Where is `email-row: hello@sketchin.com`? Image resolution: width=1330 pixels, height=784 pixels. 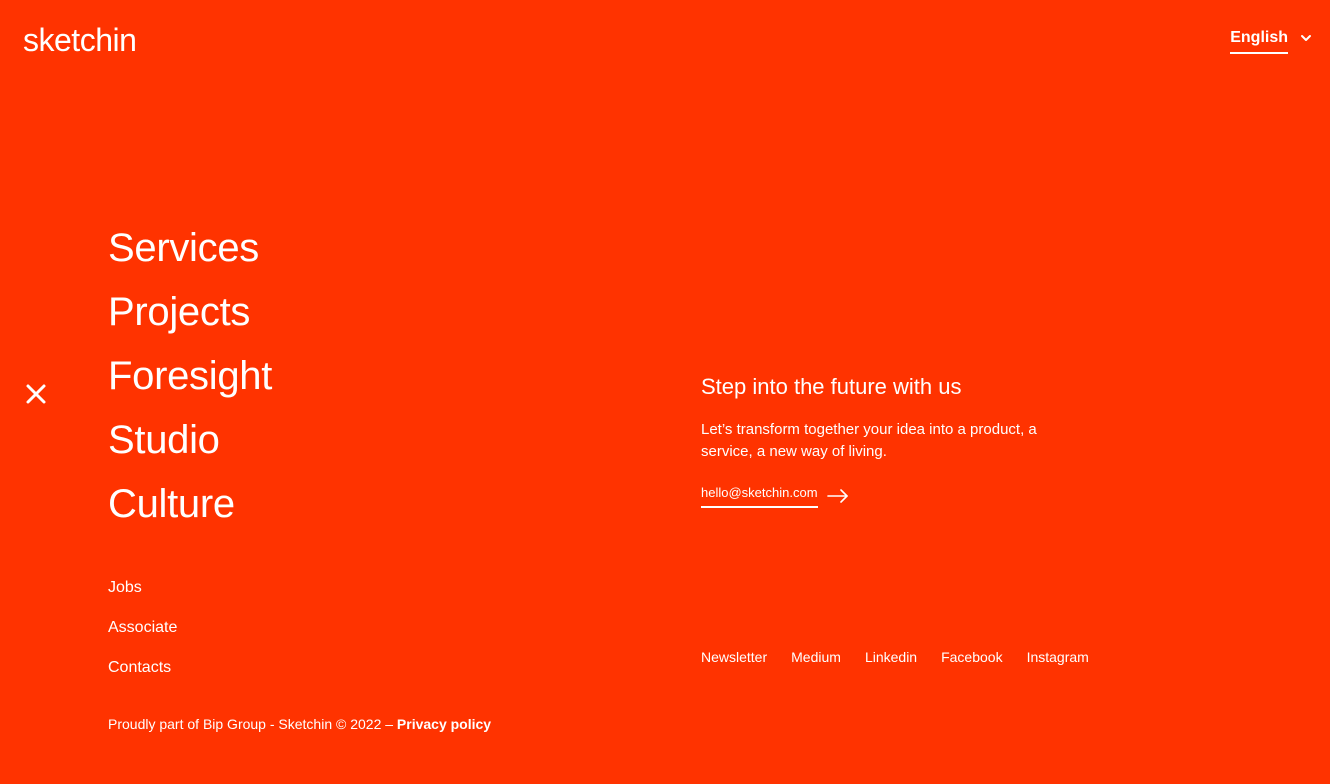 email-row: hello@sketchin.com is located at coordinates (901, 496).